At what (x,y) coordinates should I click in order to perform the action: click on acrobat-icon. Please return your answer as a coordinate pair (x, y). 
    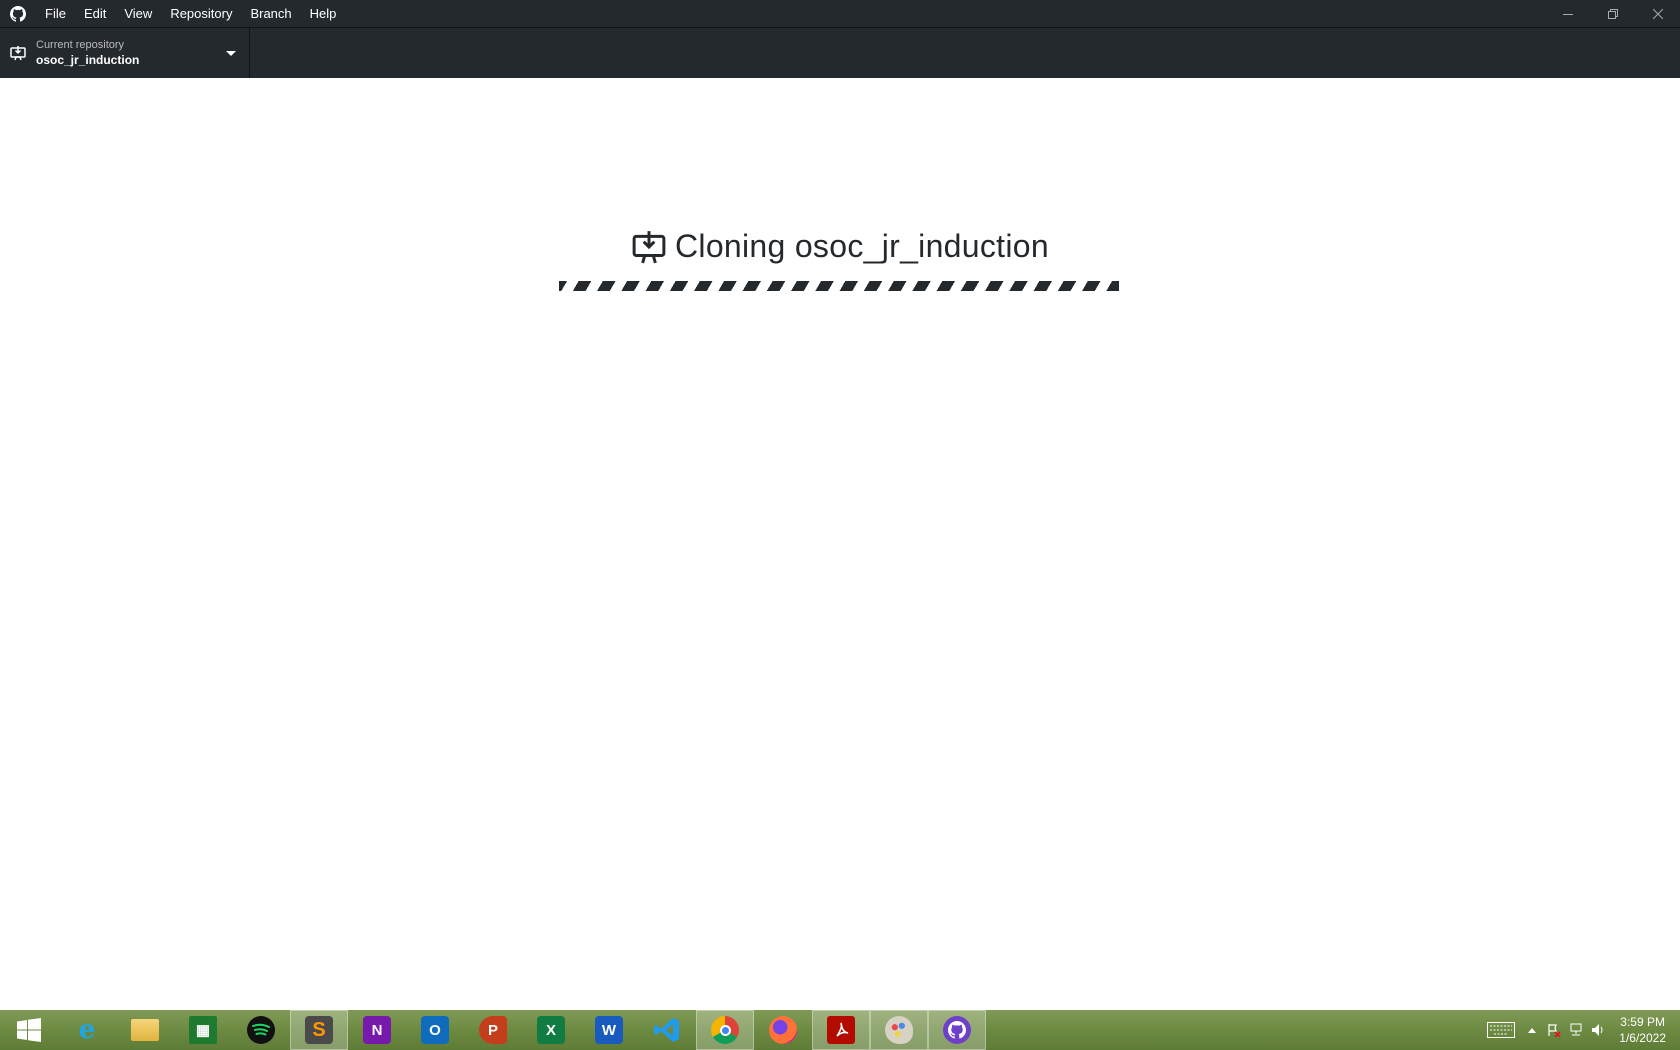
    Looking at the image, I should click on (841, 1030).